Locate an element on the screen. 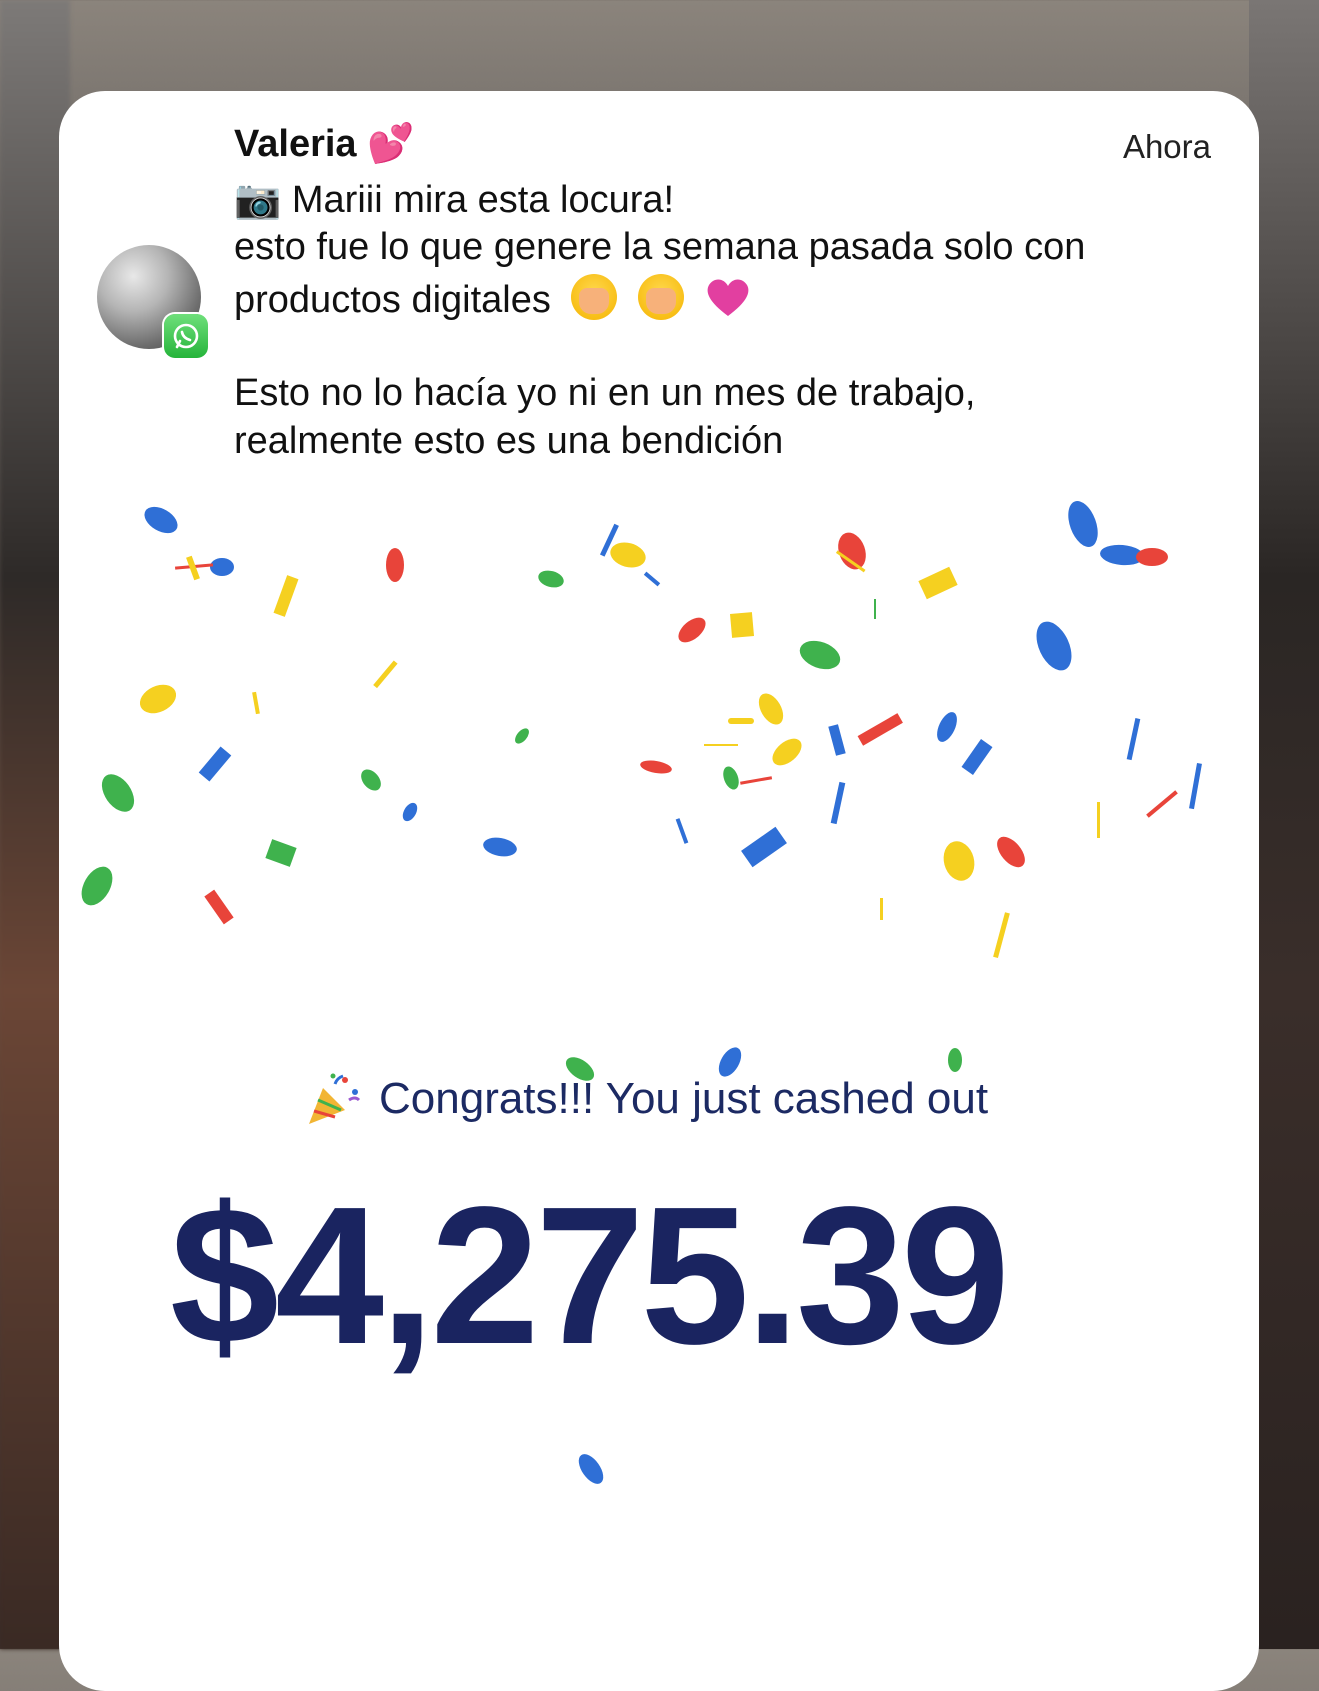 Image resolution: width=1319 pixels, height=1691 pixels. notification-time: Ahora is located at coordinates (1166, 146).